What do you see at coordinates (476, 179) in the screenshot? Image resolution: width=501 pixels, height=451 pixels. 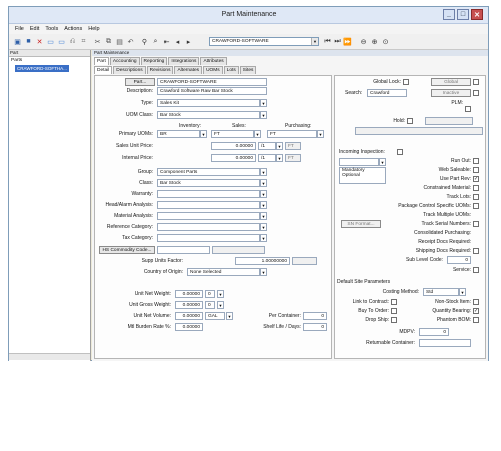 I see `use-part-rev-checkbox: ✓` at bounding box center [476, 179].